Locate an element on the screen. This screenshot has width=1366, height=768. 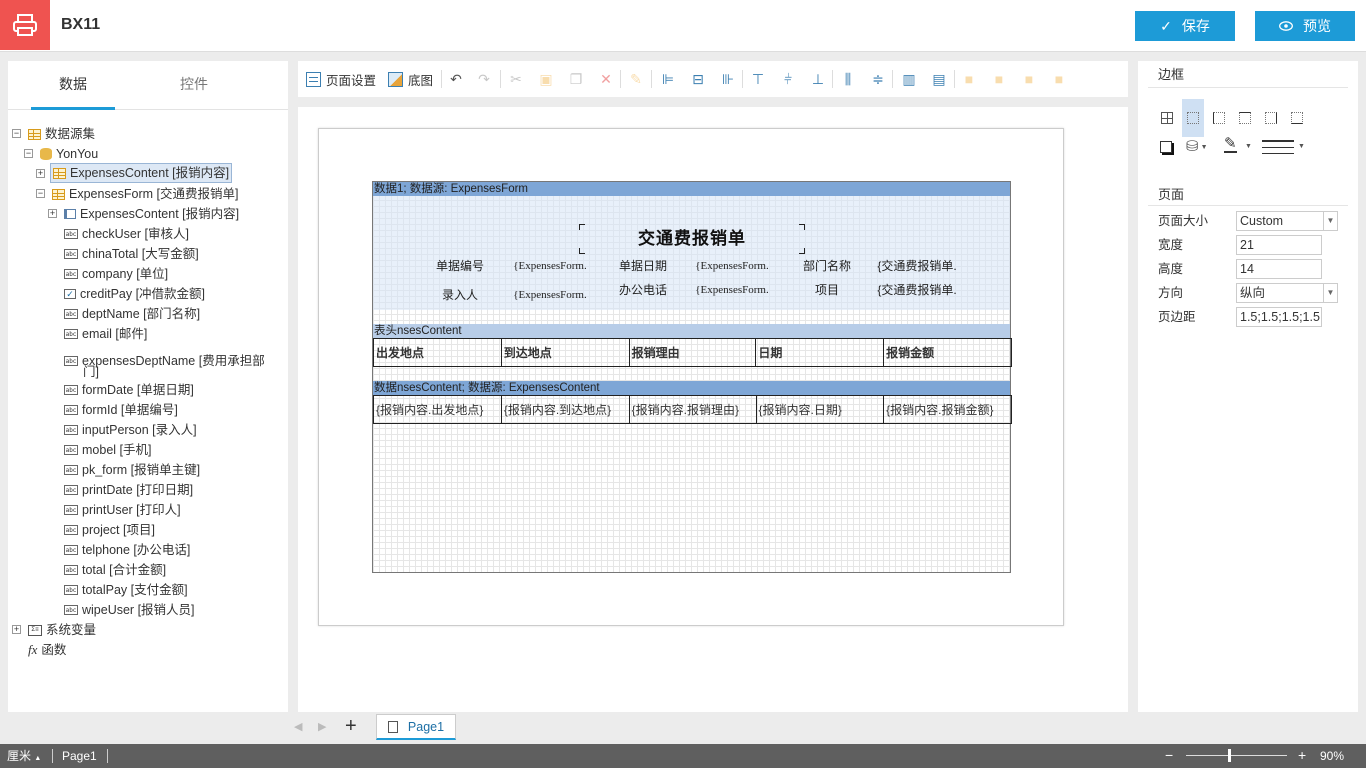
distribute-vertical-icon: ≑ is located at coordinates (878, 79).